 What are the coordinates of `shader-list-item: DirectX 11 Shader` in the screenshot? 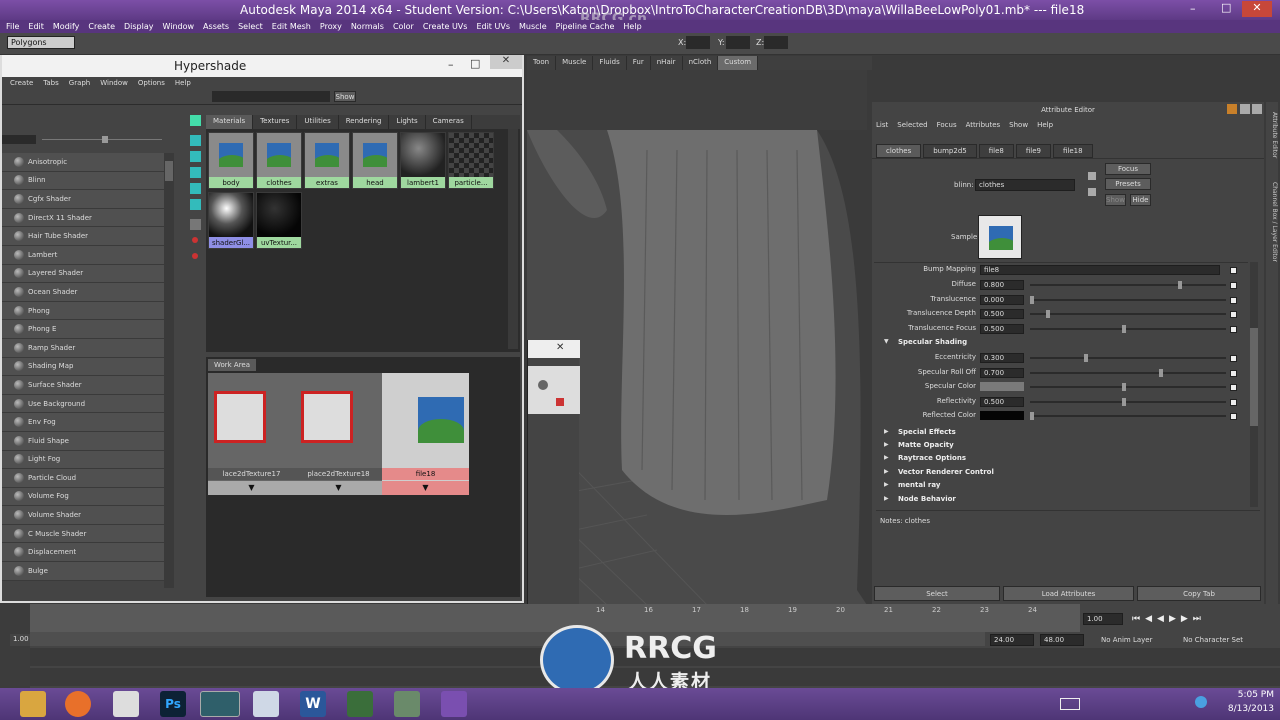 It's located at (83, 218).